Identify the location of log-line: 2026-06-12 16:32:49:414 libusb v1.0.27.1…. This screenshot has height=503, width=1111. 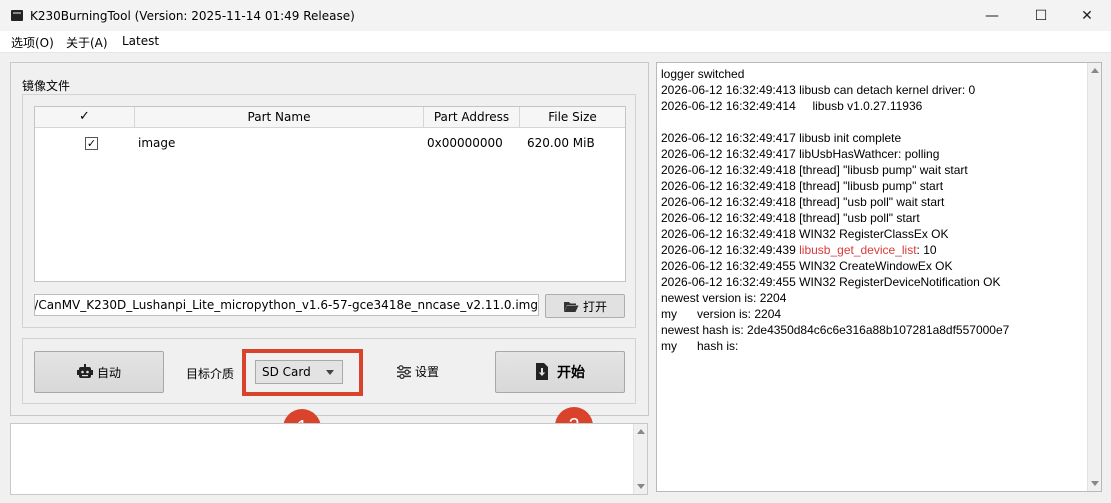
(792, 106).